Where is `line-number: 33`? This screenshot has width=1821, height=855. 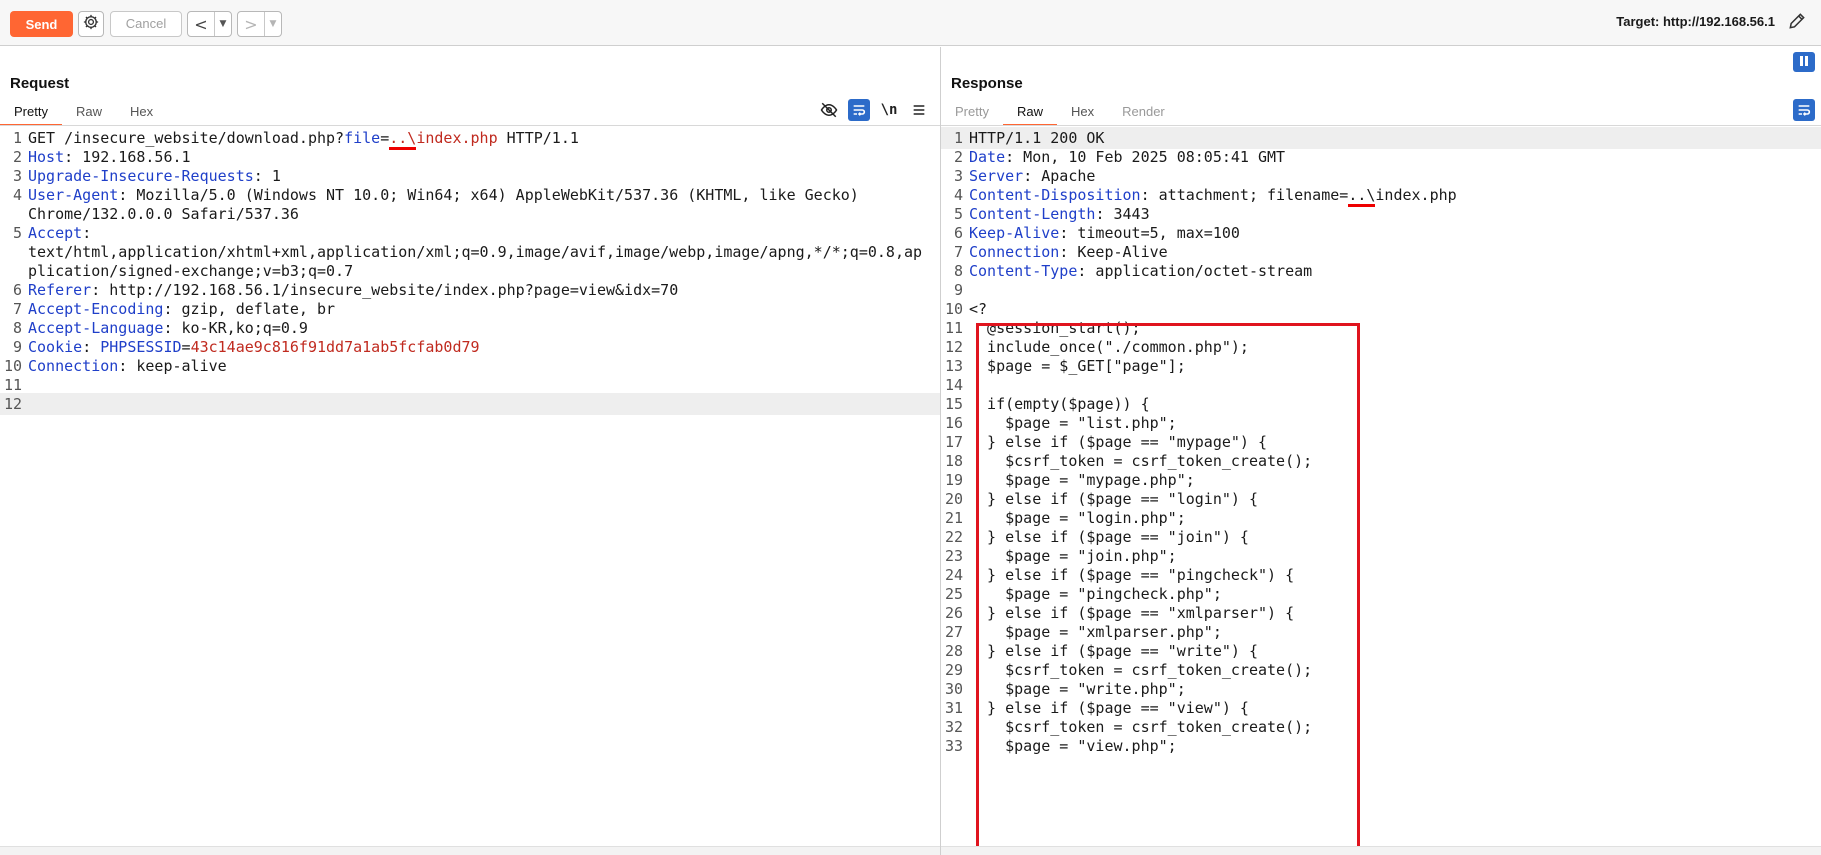
line-number: 33 is located at coordinates (953, 746).